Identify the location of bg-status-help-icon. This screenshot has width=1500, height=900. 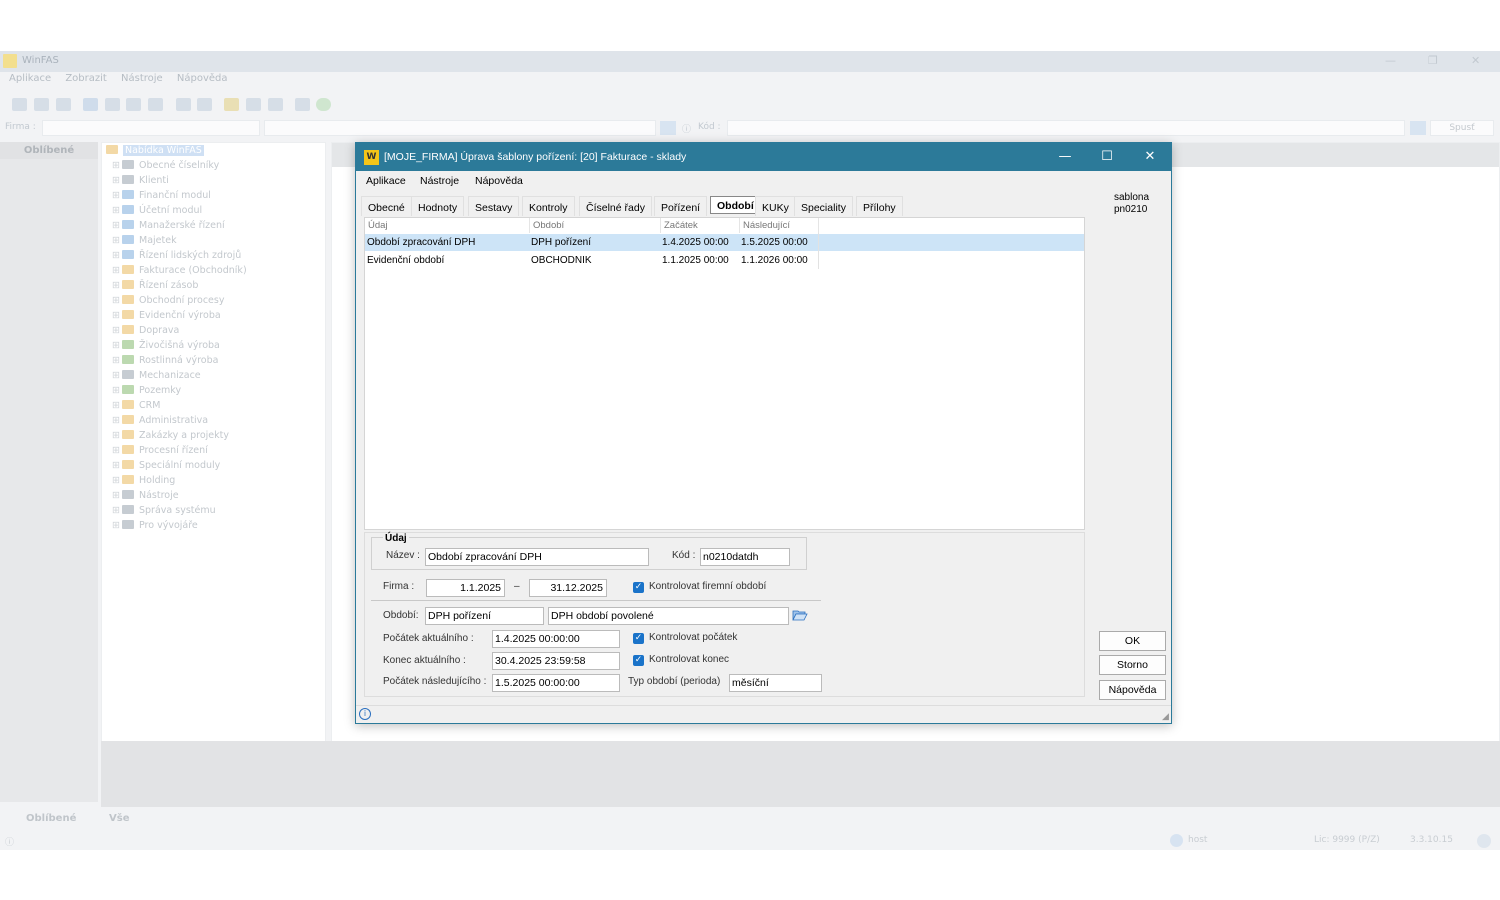
(1484, 841).